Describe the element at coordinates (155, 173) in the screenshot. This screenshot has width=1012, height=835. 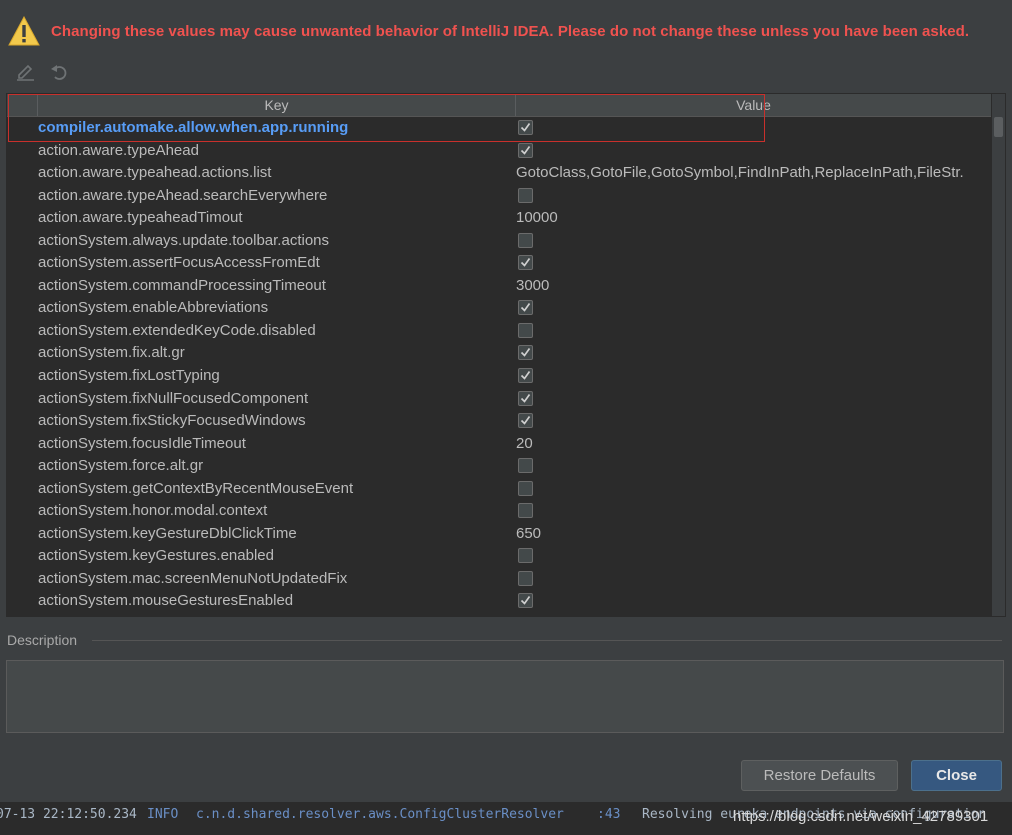
I see `registry-key: action.aware.typeahead.actions.list` at that location.